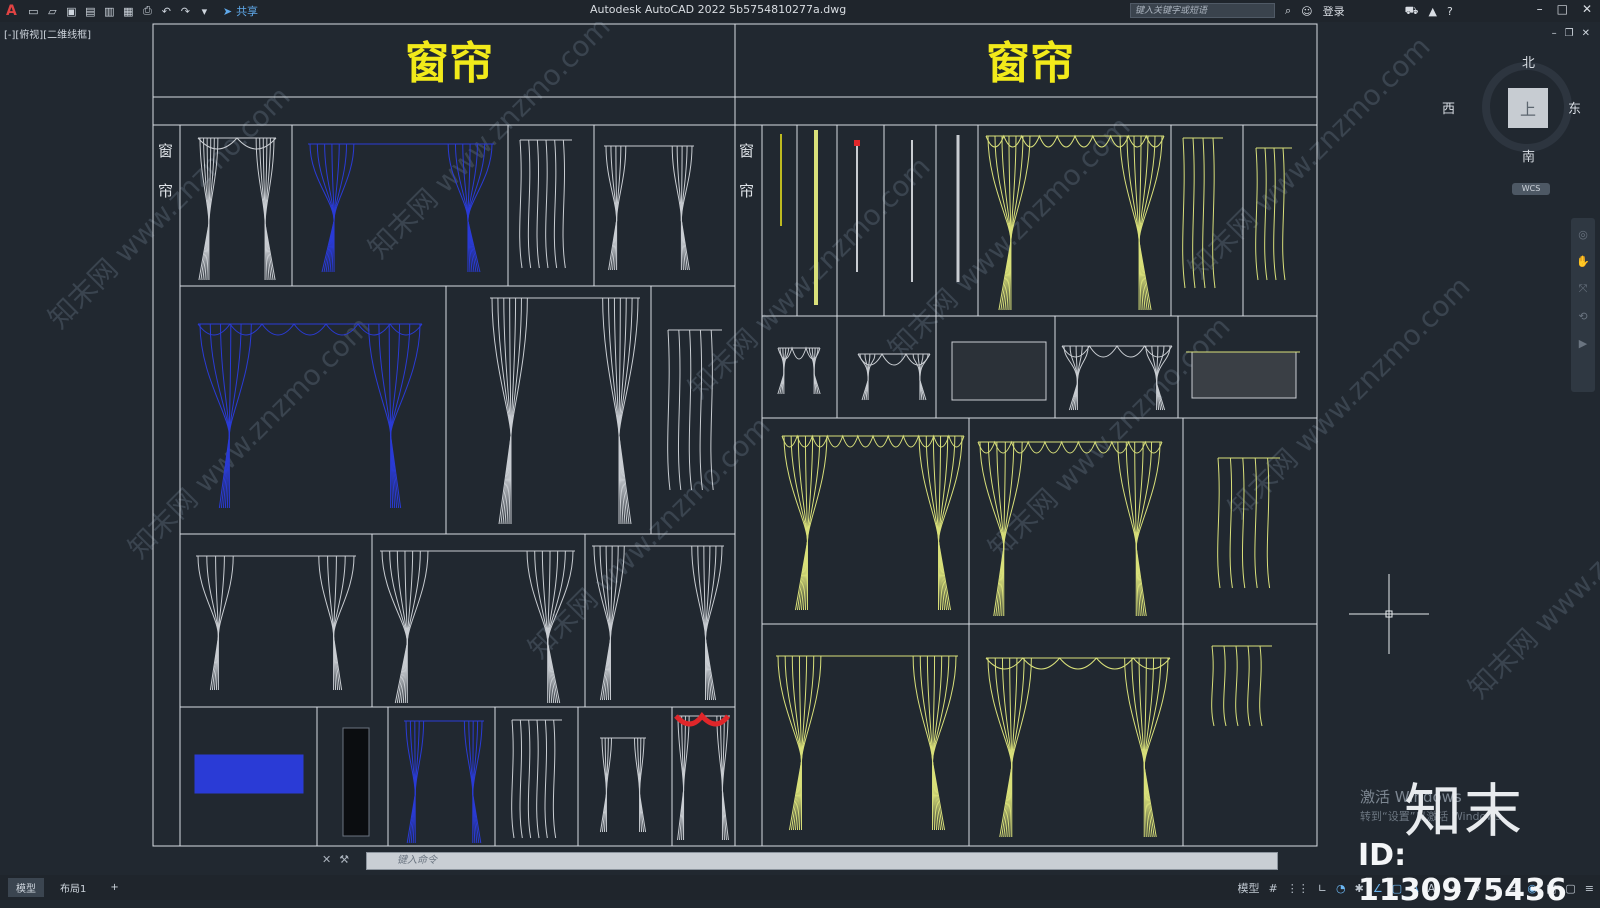 This screenshot has width=1600, height=908. Describe the element at coordinates (52, 11) in the screenshot. I see `open-folder-icon: ▱` at that location.